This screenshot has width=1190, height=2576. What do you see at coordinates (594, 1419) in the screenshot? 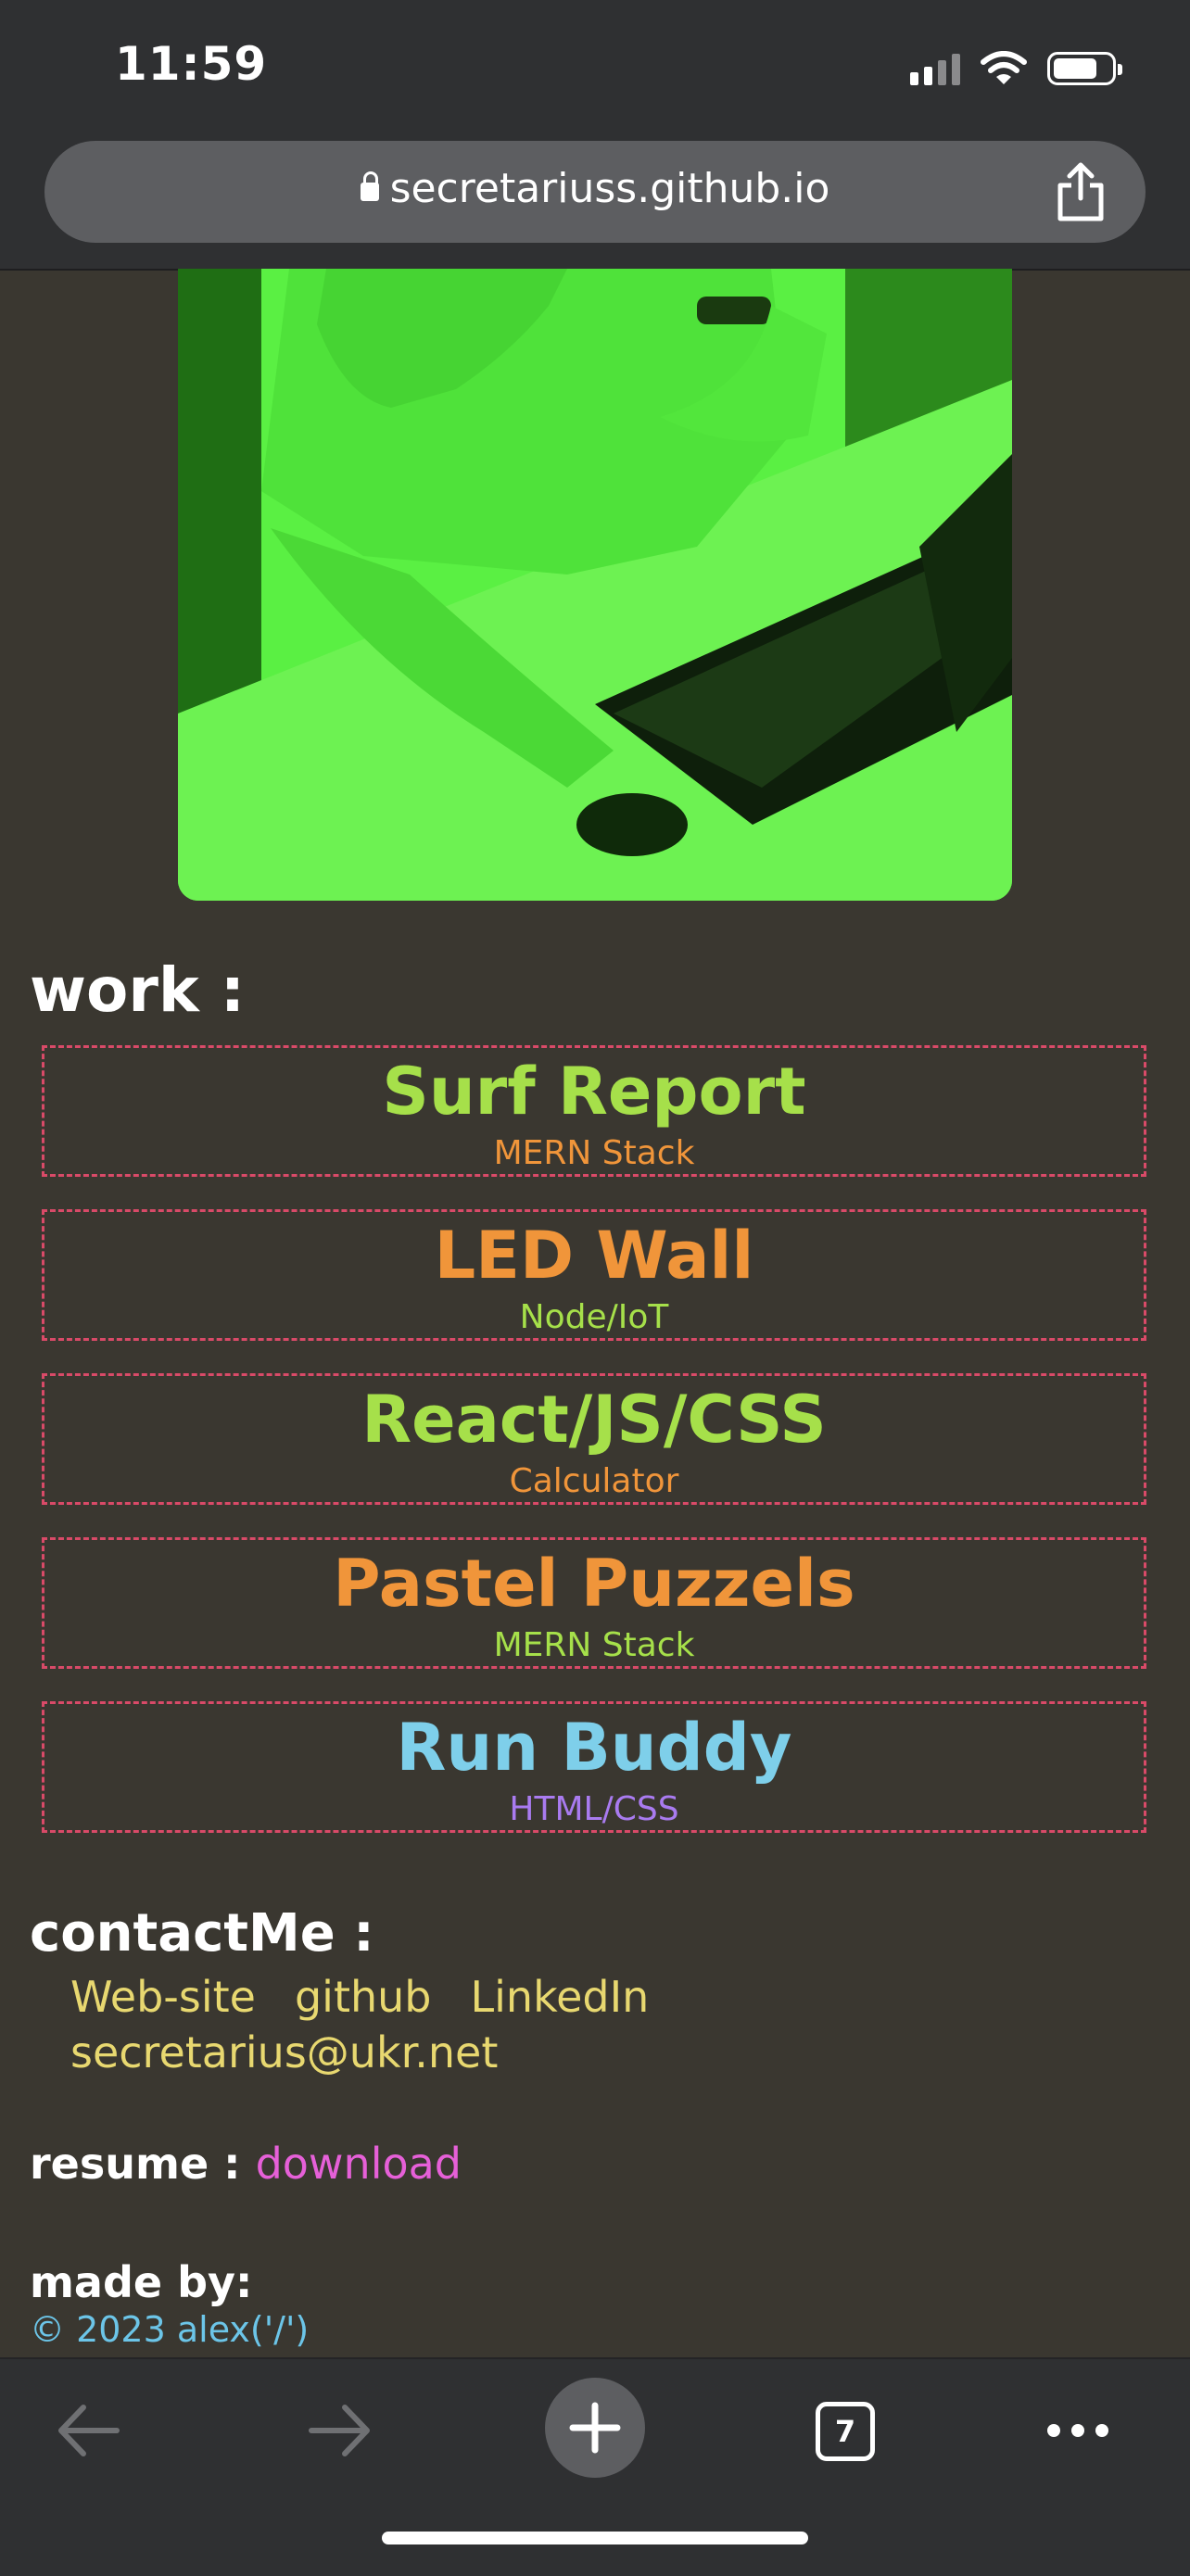
I see `project-title: React/JS/CSS` at bounding box center [594, 1419].